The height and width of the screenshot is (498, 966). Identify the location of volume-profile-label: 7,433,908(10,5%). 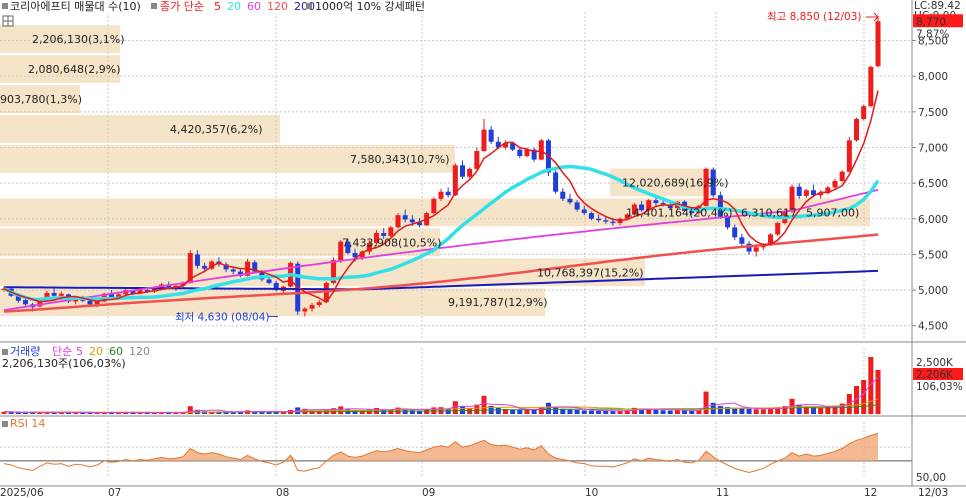
(392, 242).